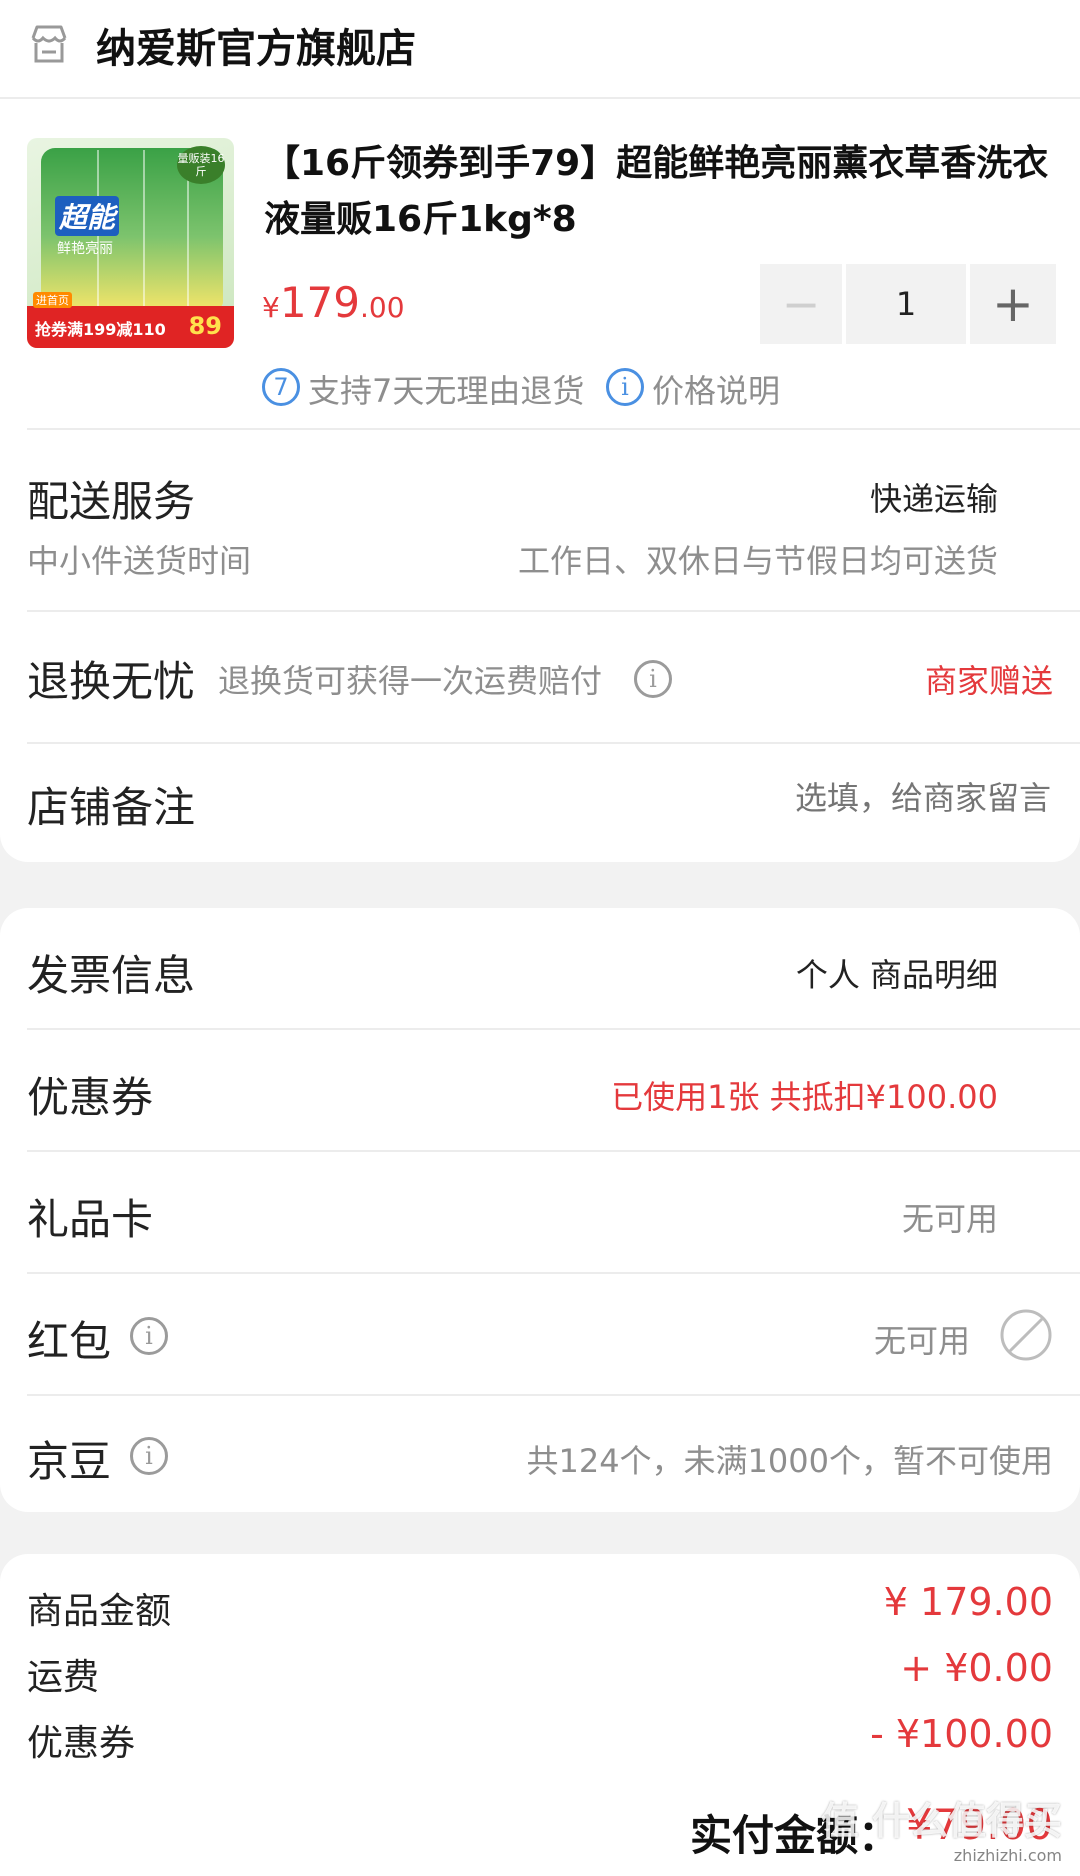 The width and height of the screenshot is (1080, 1876). Describe the element at coordinates (653, 679) in the screenshot. I see `returns-info-icon: i` at that location.